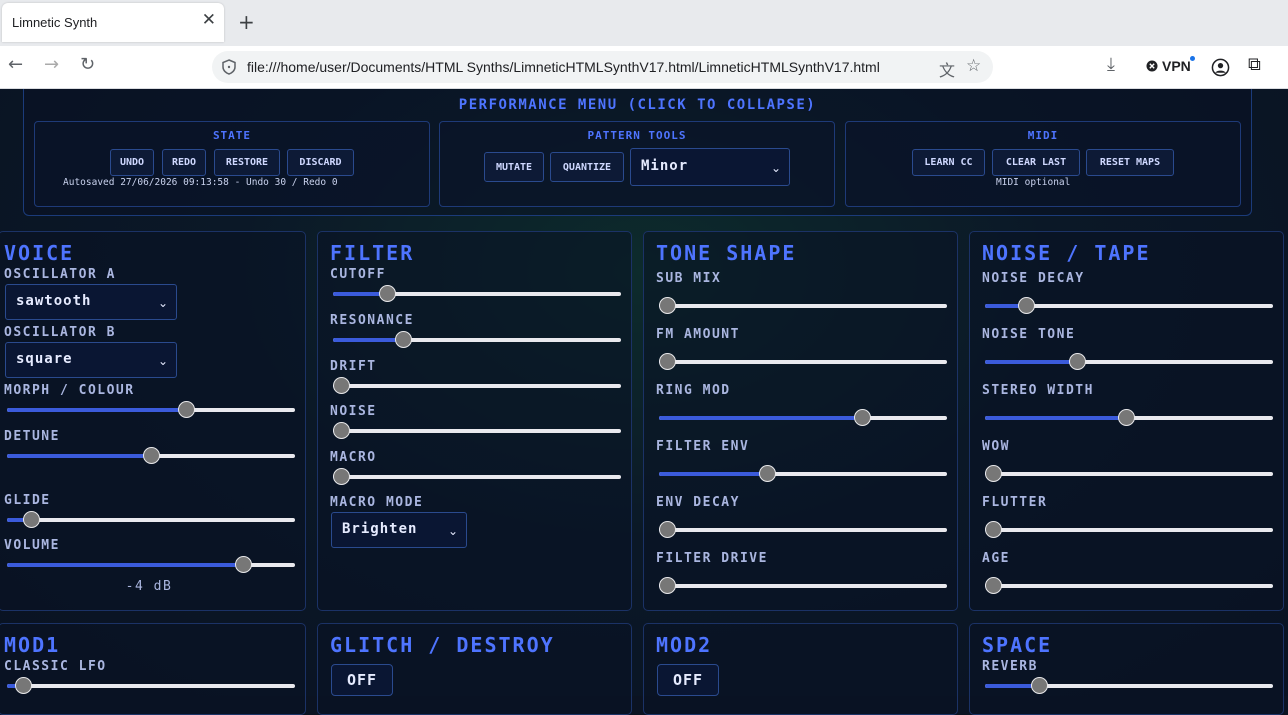  I want to click on detune-slider, so click(151, 456).